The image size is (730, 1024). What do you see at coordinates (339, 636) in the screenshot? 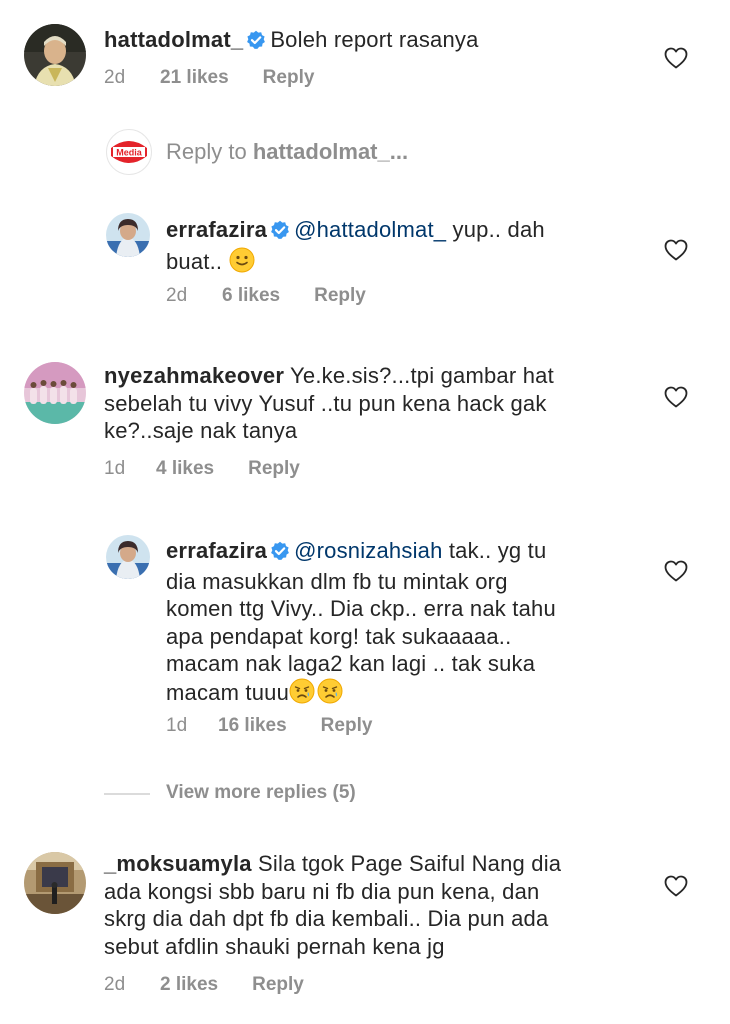
I see `comment-text: apa pendapat korg! tak sukaaaaa..` at bounding box center [339, 636].